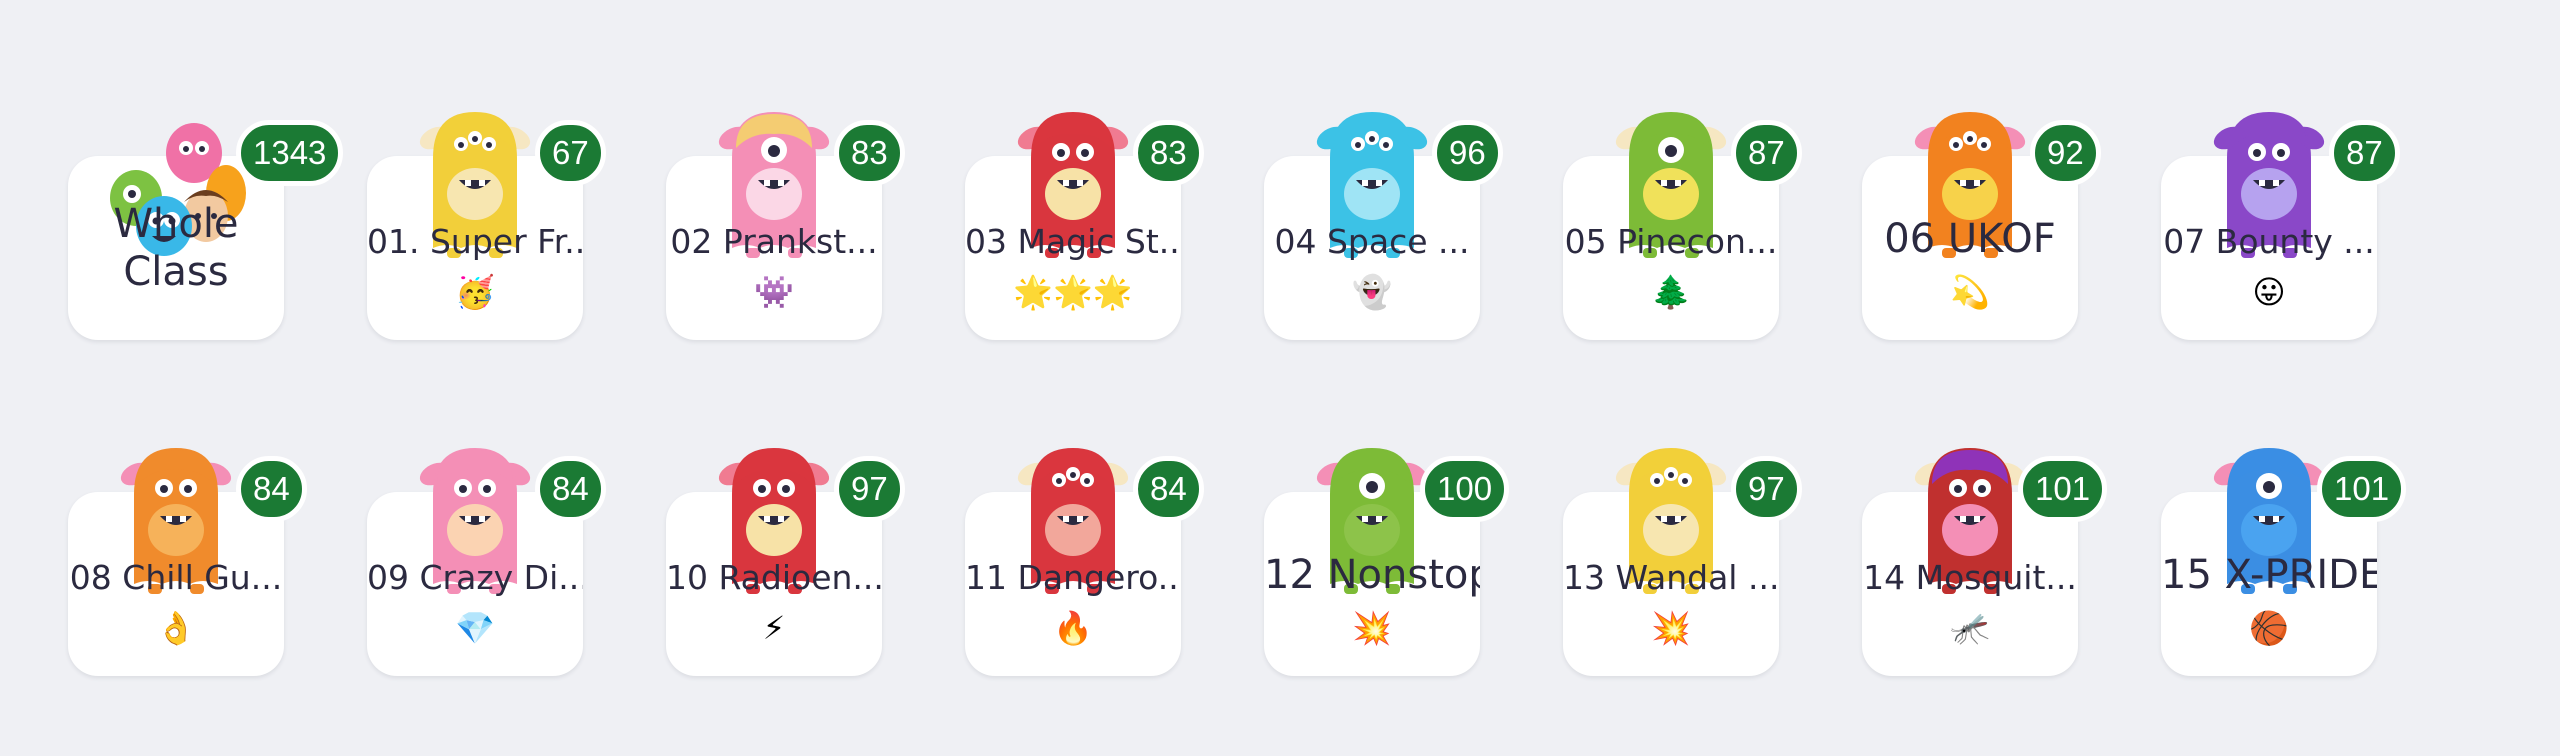 This screenshot has width=2560, height=756. I want to click on group-tile: 101 15 X-PRIDE 🏀, so click(2311, 526).